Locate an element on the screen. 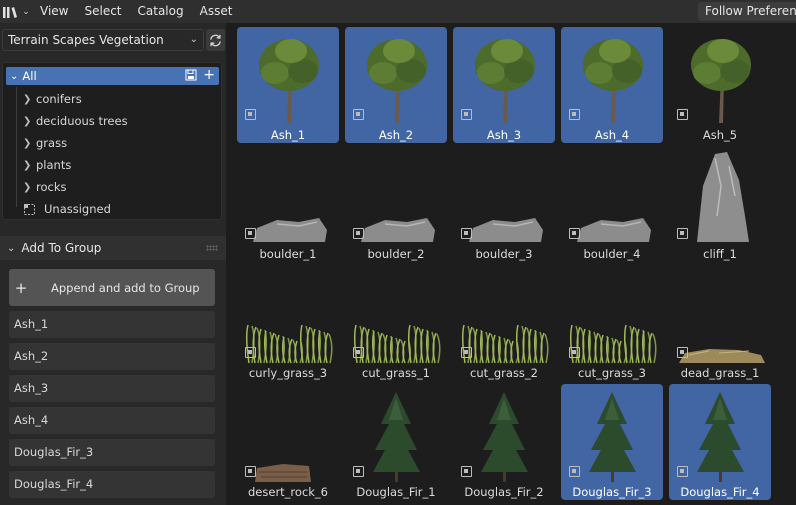 This screenshot has height=505, width=796. asset-name: dead_grass_1 is located at coordinates (720, 373).